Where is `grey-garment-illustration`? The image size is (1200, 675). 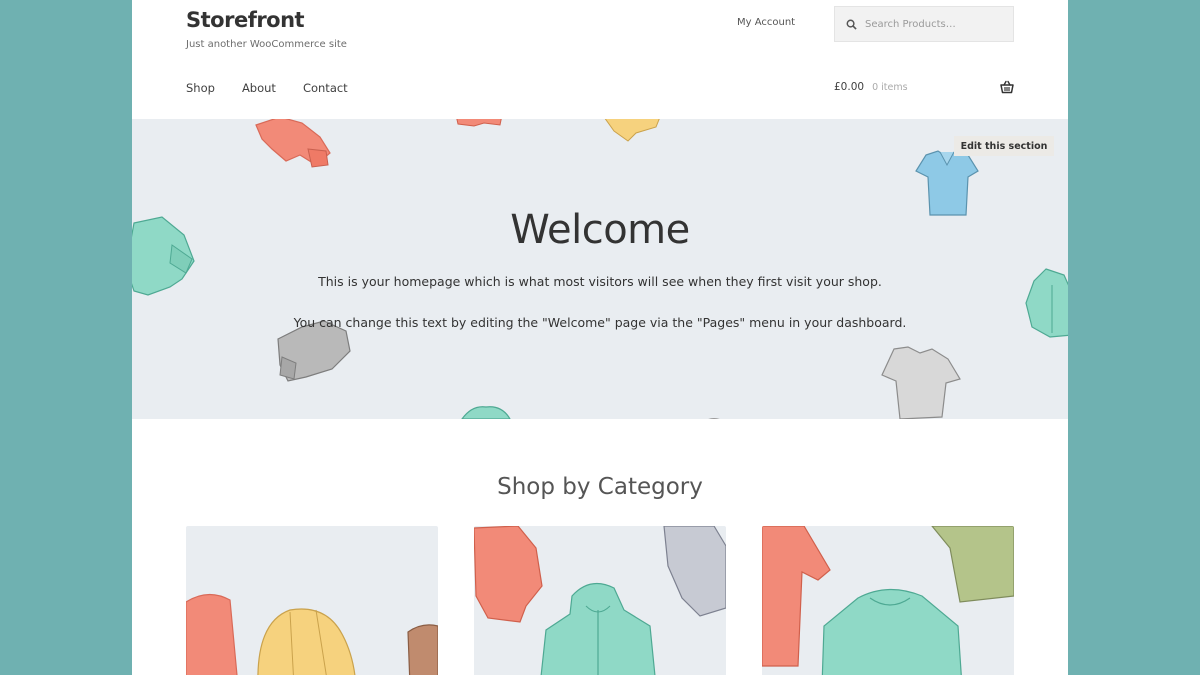 grey-garment-illustration is located at coordinates (714, 418).